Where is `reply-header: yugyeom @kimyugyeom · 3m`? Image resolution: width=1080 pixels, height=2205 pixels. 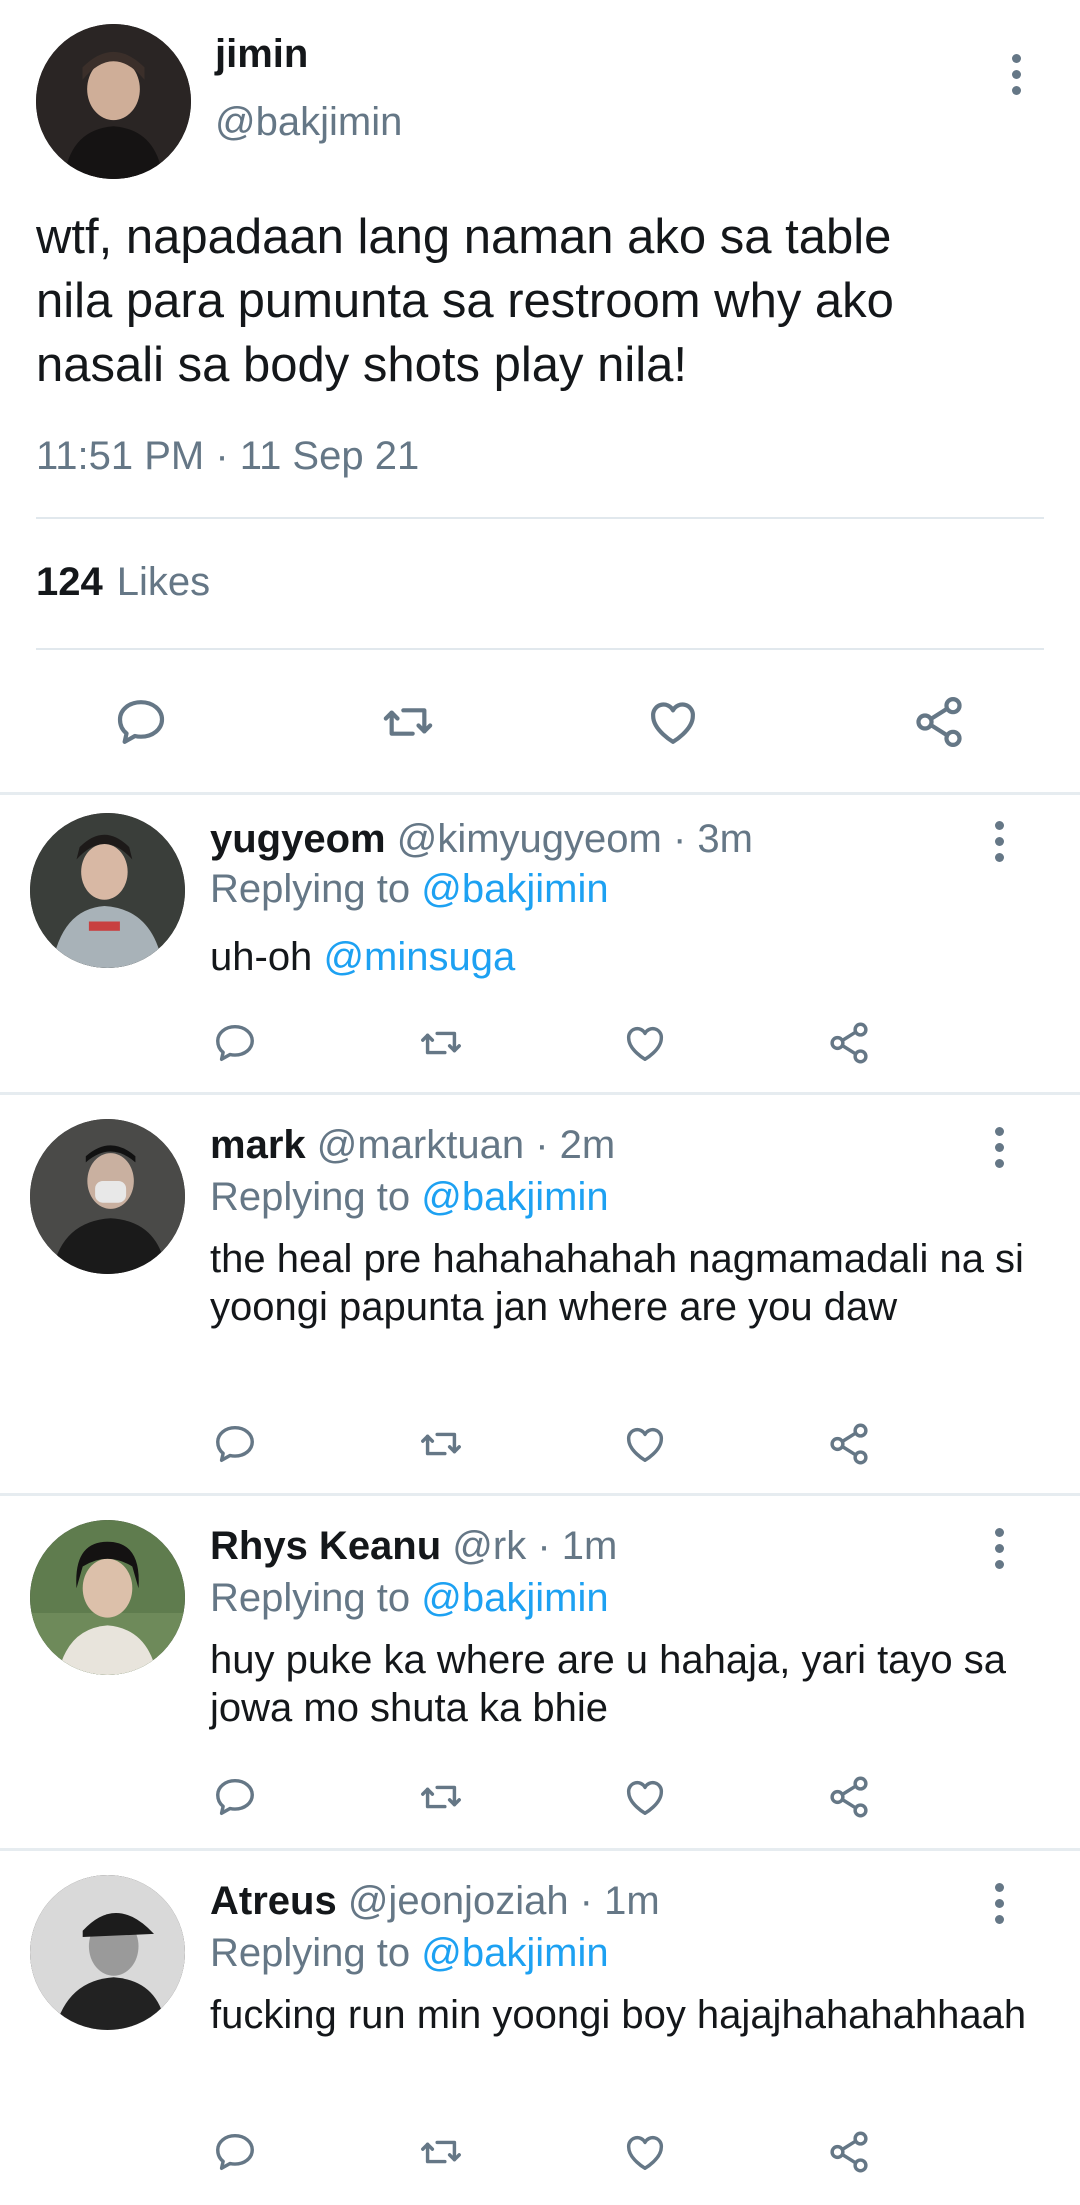 reply-header: yugyeom @kimyugyeom · 3m is located at coordinates (481, 839).